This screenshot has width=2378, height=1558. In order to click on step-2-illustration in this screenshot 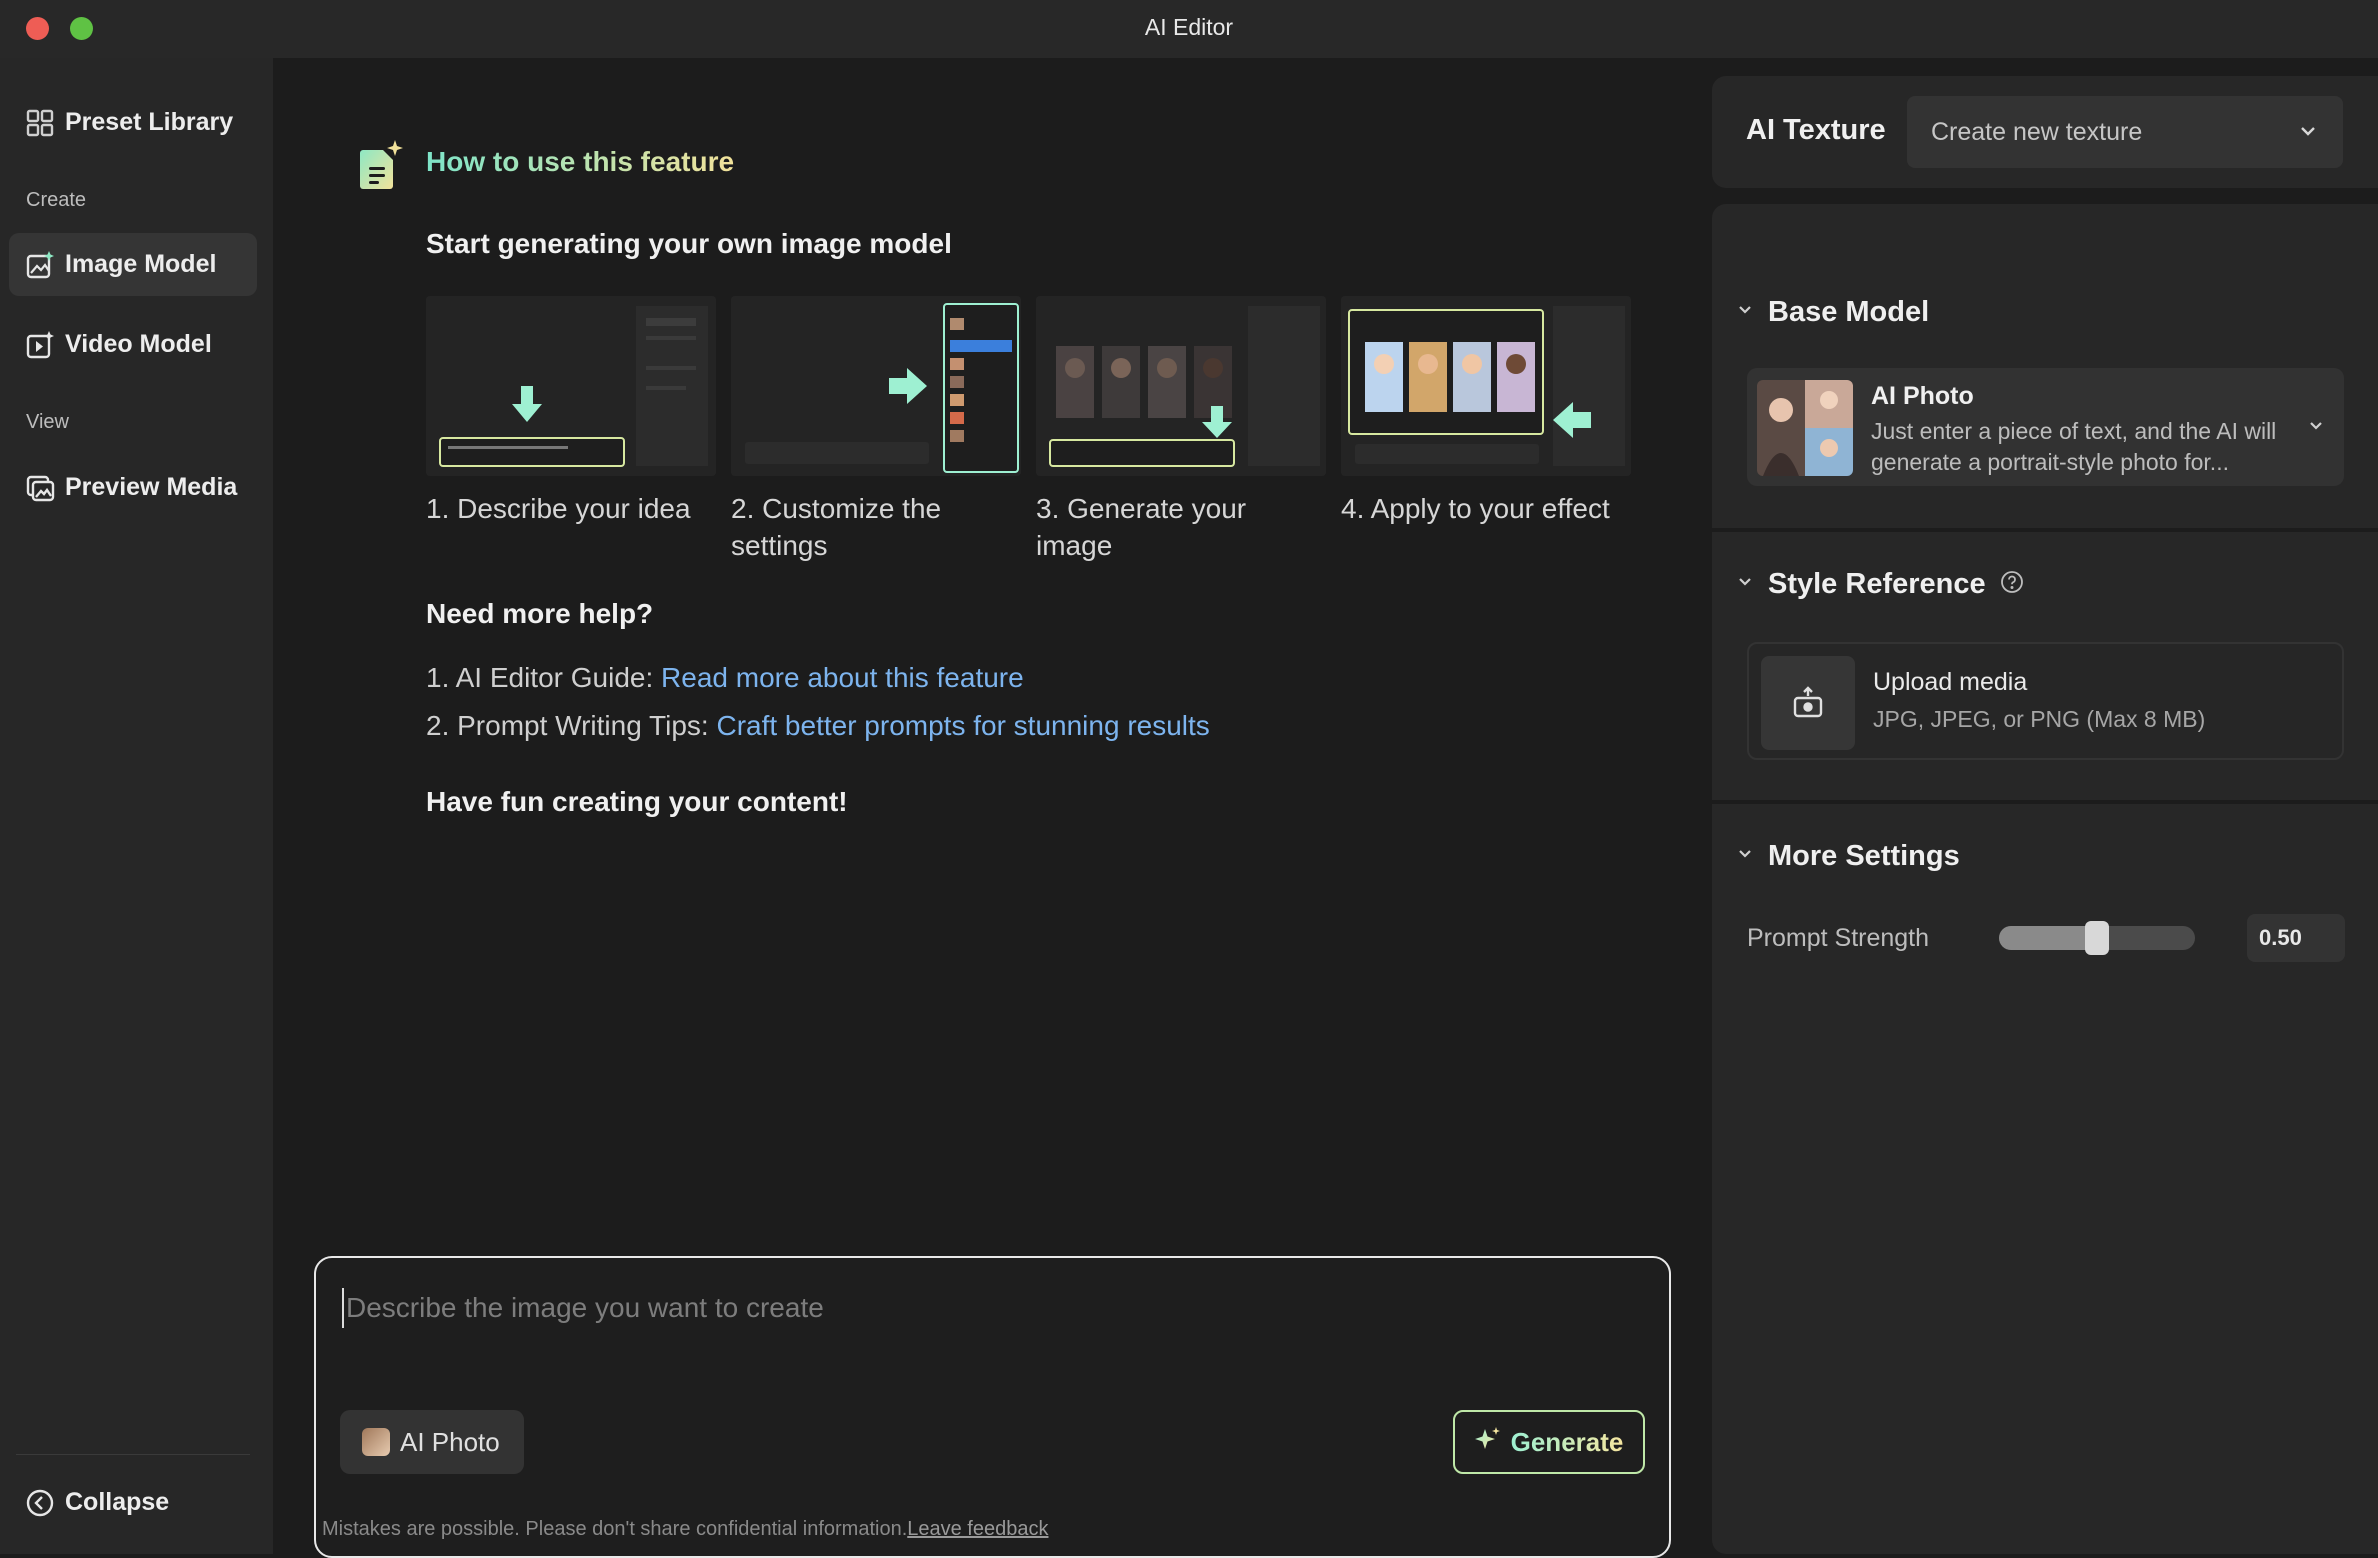, I will do `click(876, 386)`.